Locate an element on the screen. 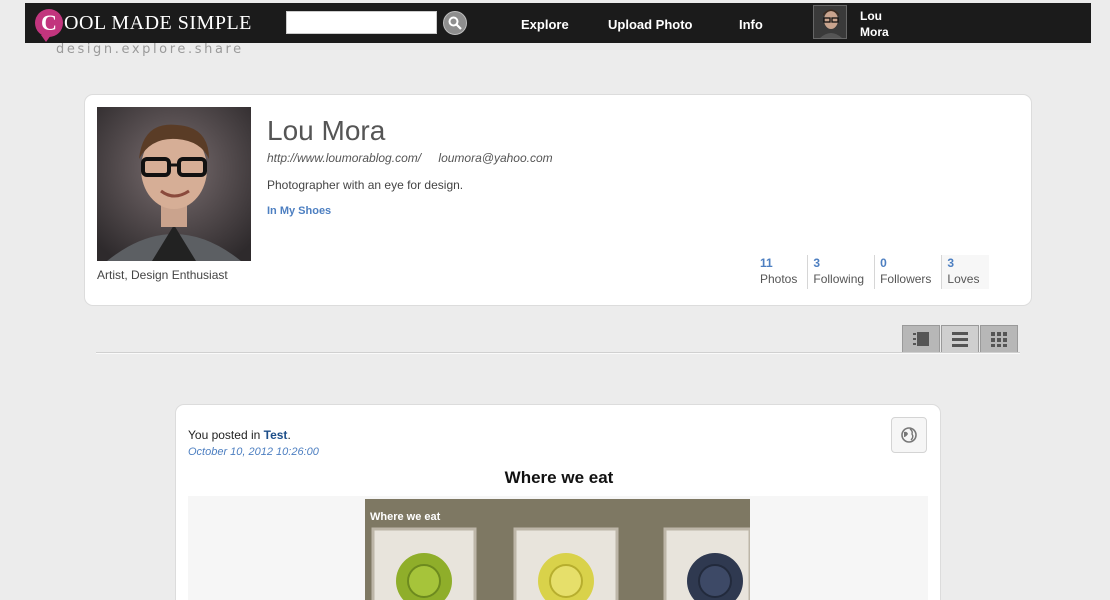 The height and width of the screenshot is (600, 1110). post-date: October 10, 2012 10:26:00 is located at coordinates (253, 452).